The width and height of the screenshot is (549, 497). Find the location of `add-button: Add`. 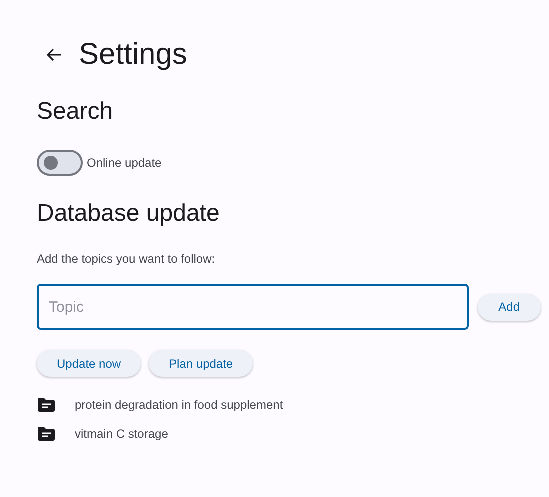

add-button: Add is located at coordinates (509, 307).